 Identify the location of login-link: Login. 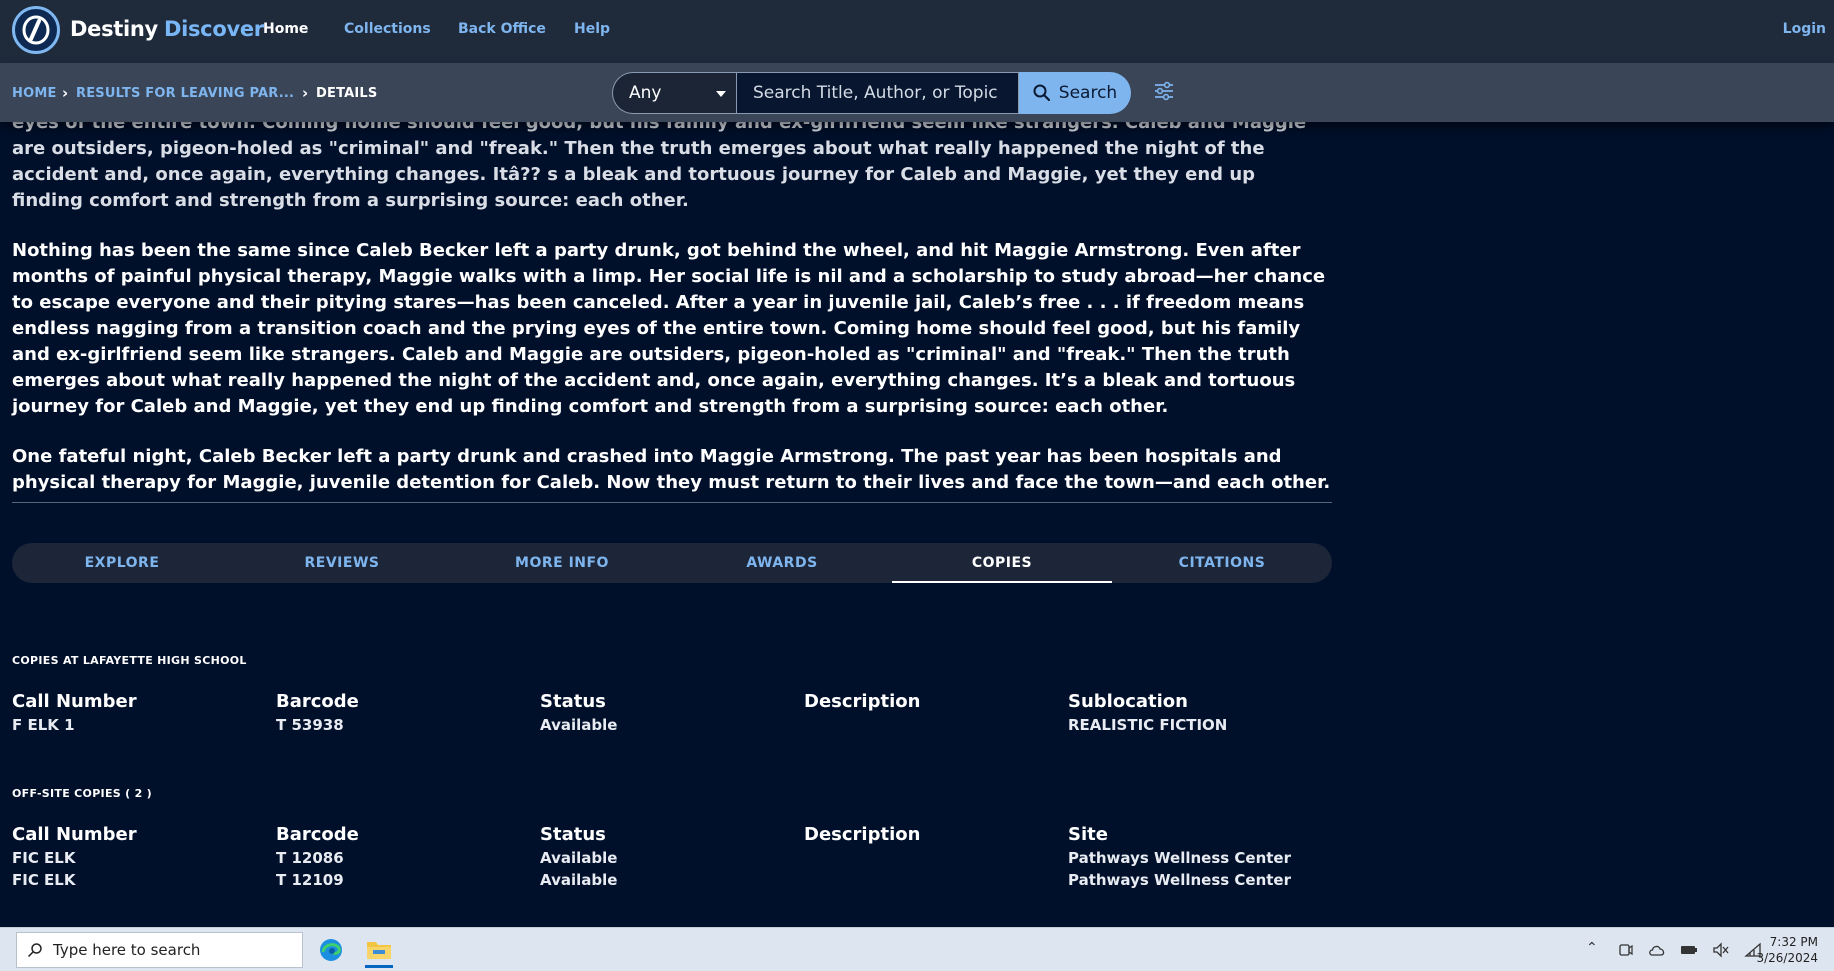
(1804, 29).